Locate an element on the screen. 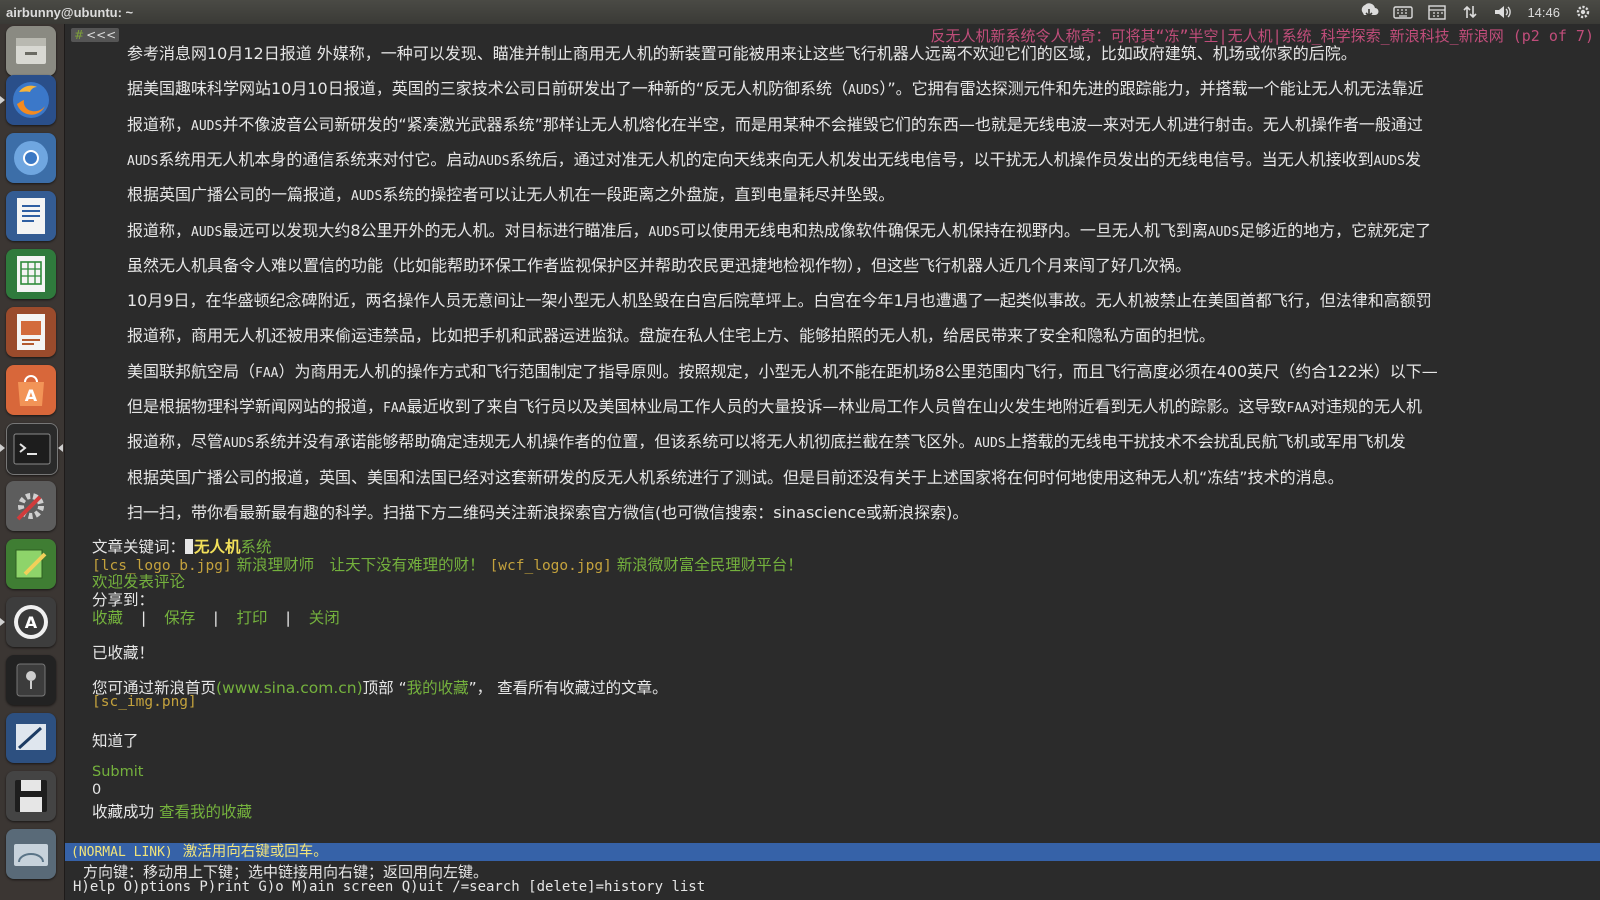  calendar-icon is located at coordinates (1437, 12).